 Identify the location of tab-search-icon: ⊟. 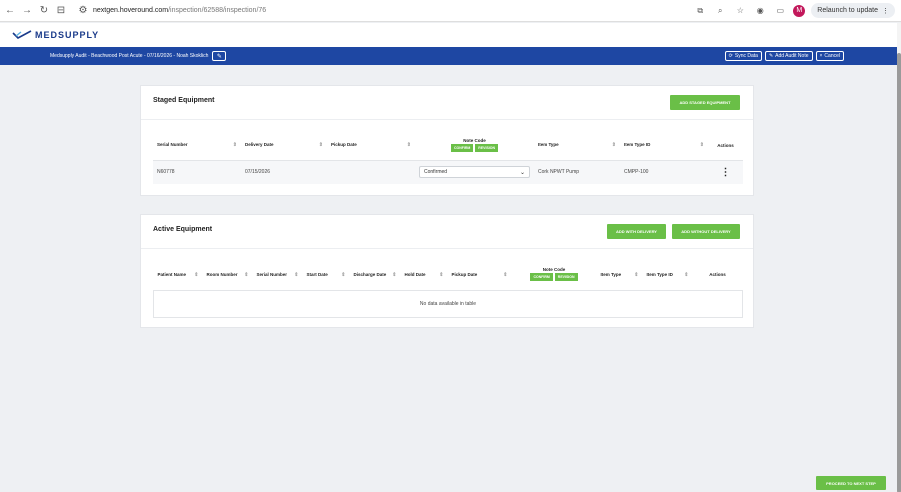
(61, 11).